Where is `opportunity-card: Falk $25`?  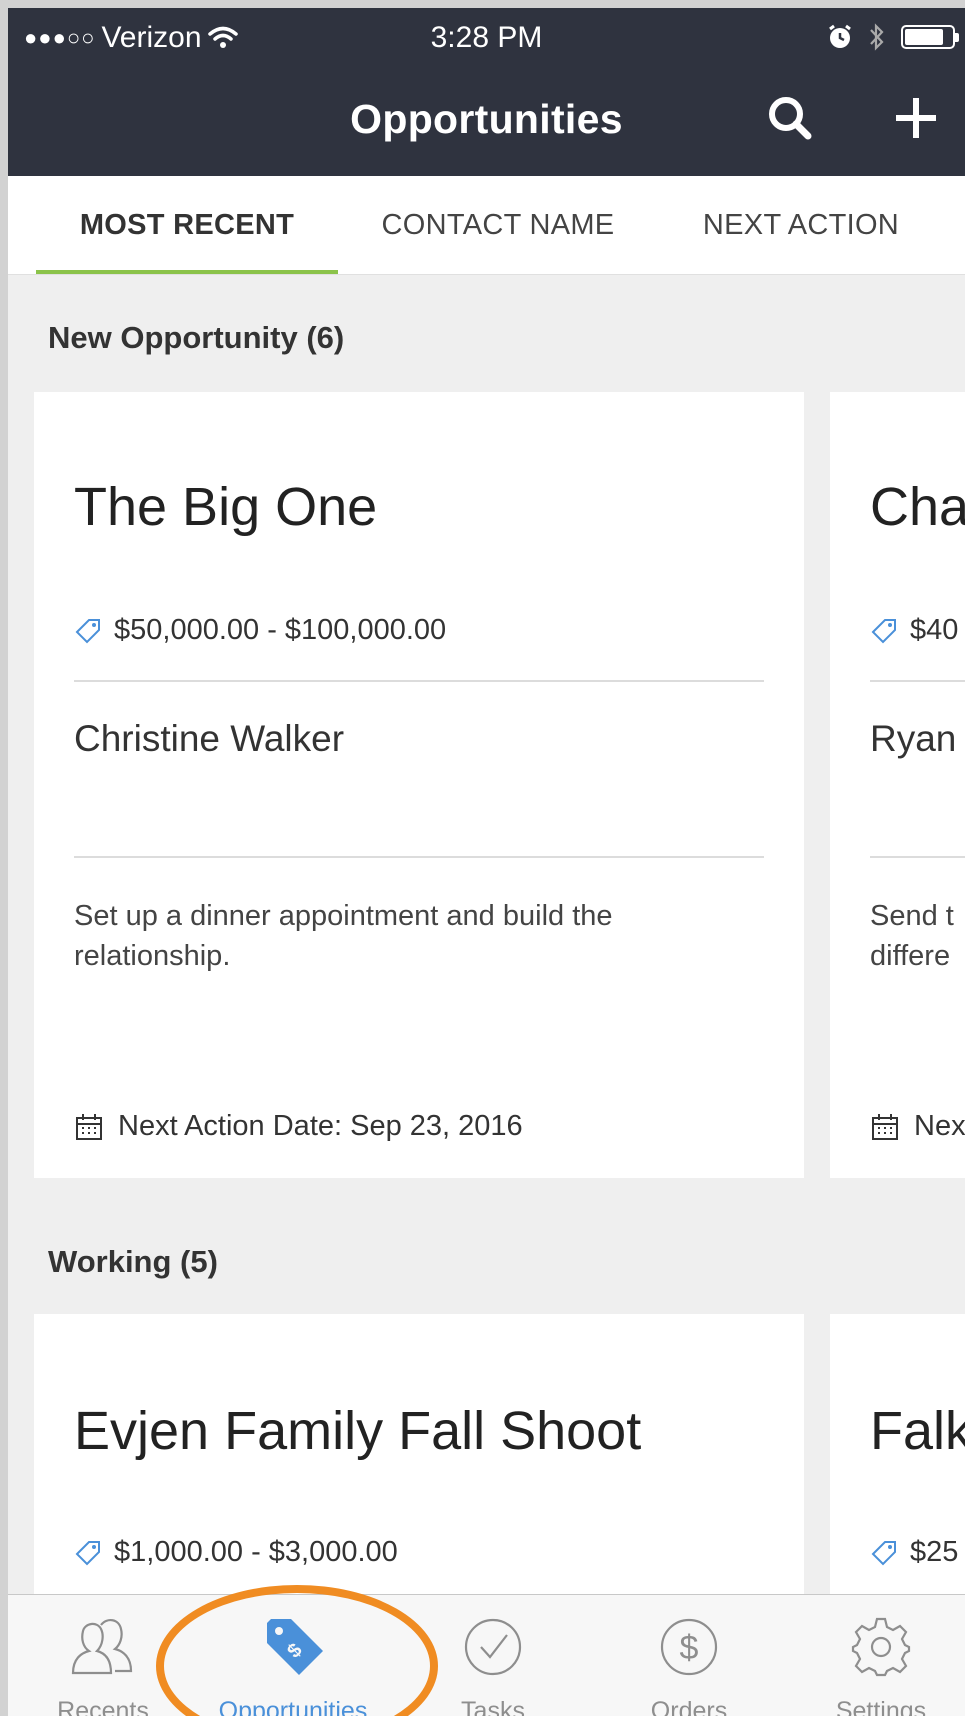 opportunity-card: Falk $25 is located at coordinates (897, 1464).